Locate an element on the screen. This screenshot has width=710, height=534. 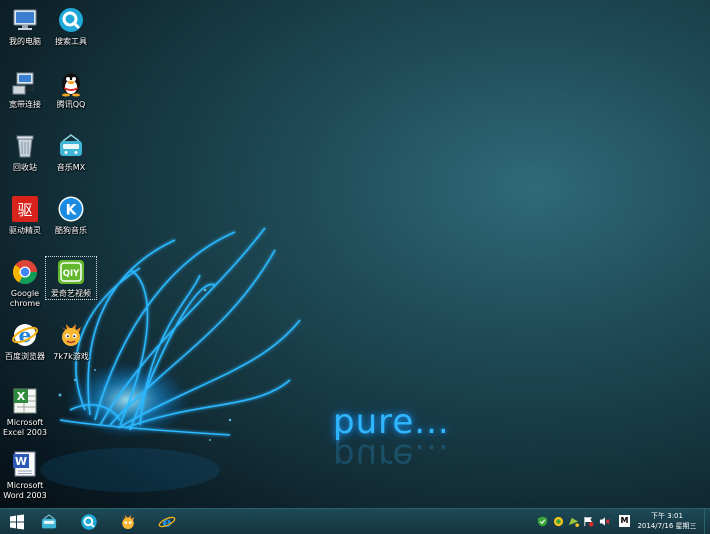
svg-text: X is located at coordinates (21, 396).